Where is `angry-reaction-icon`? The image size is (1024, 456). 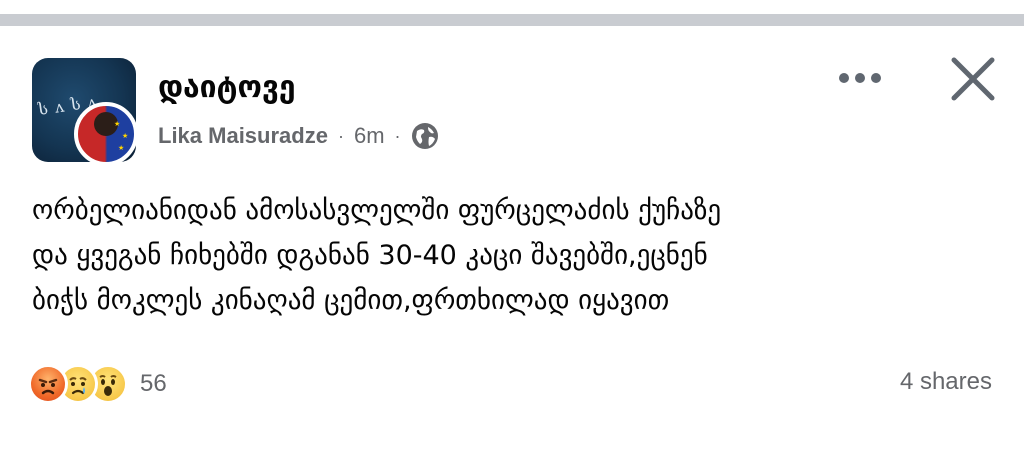
angry-reaction-icon is located at coordinates (48, 384).